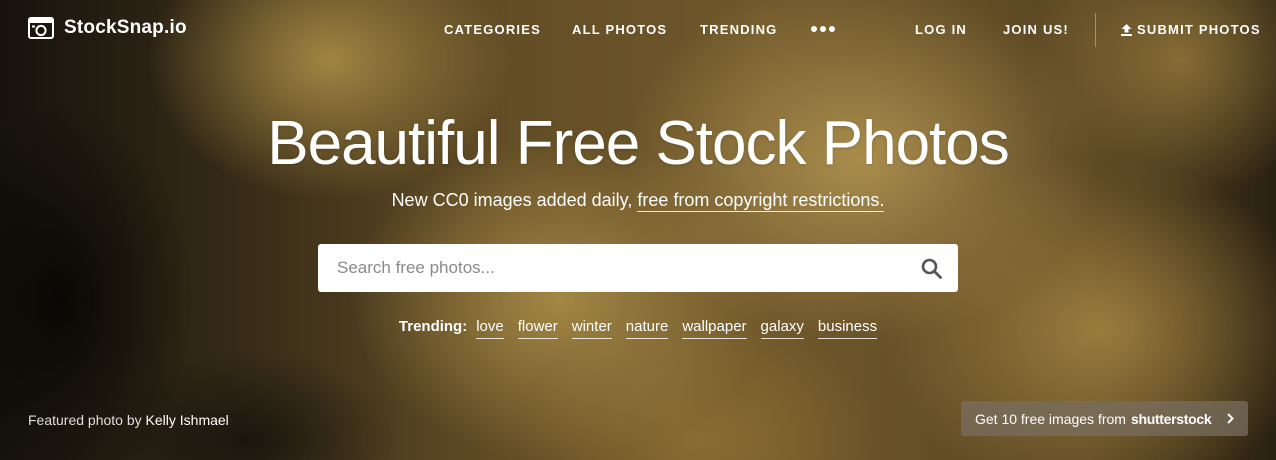 This screenshot has width=1276, height=460. What do you see at coordinates (537, 328) in the screenshot?
I see `trending-tag-flower: flower` at bounding box center [537, 328].